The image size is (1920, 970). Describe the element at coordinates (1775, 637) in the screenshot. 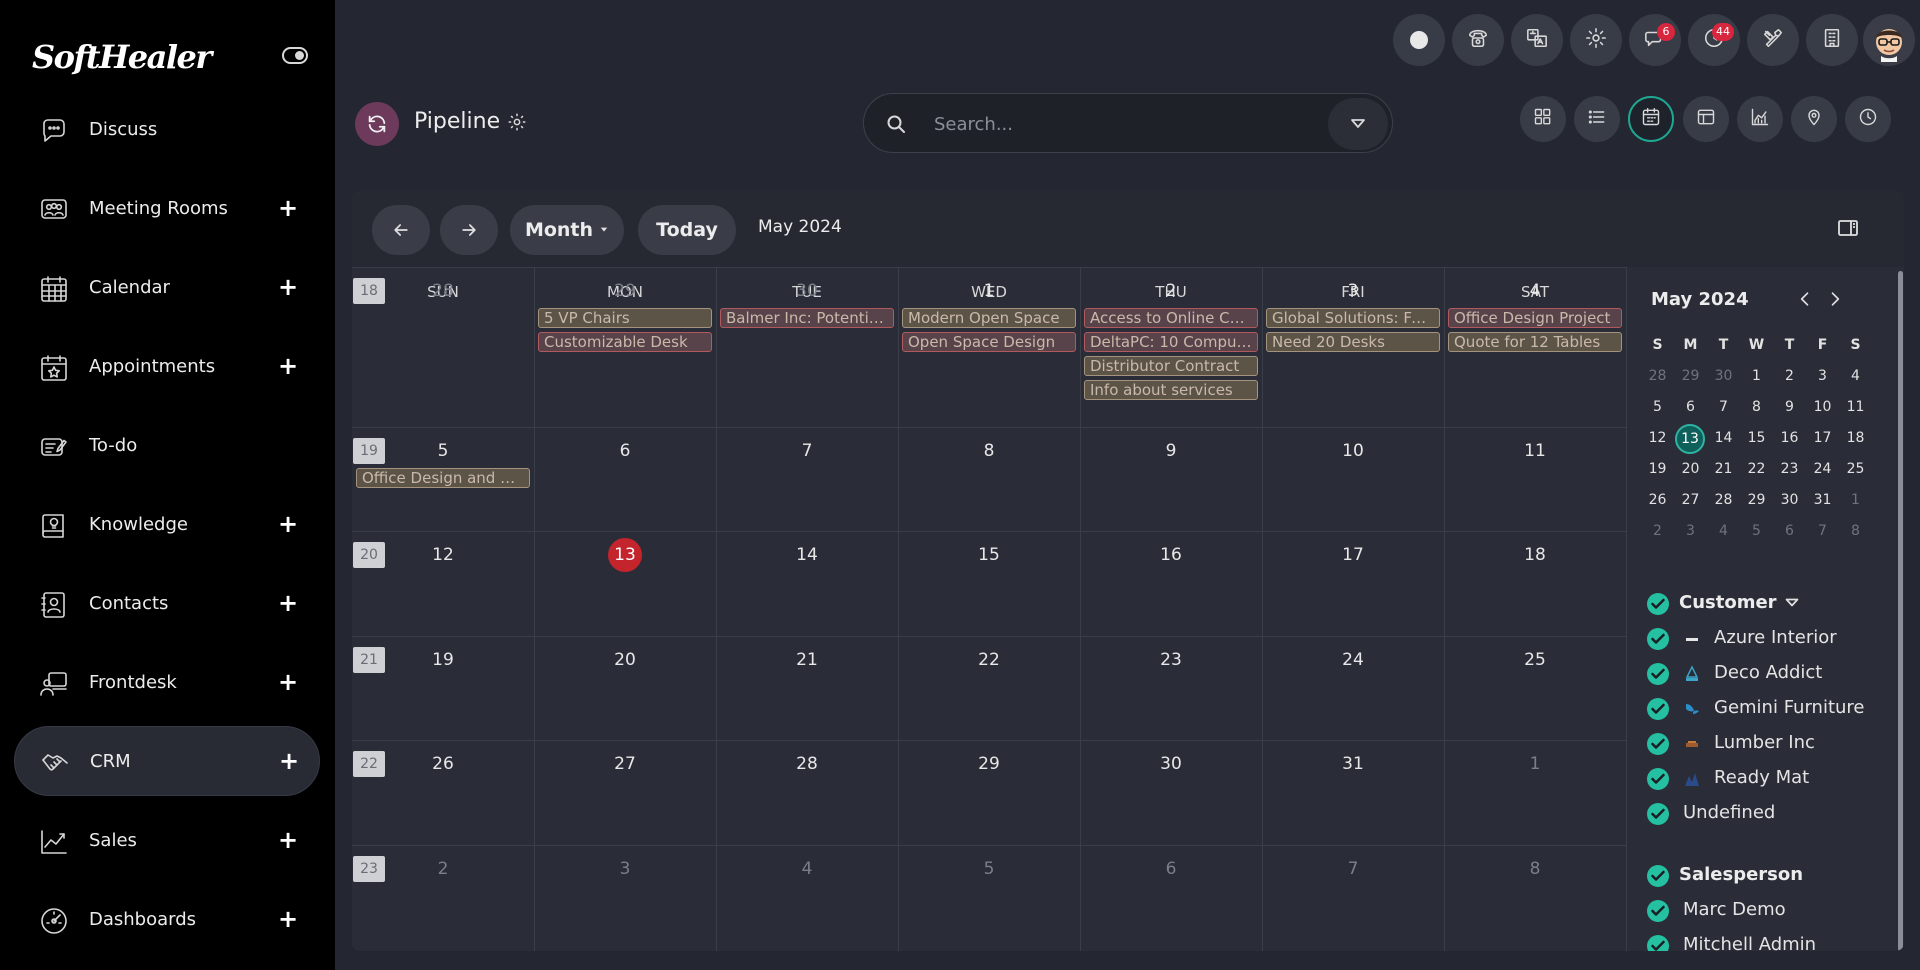

I see `filter-item-label: Azure Interior` at that location.